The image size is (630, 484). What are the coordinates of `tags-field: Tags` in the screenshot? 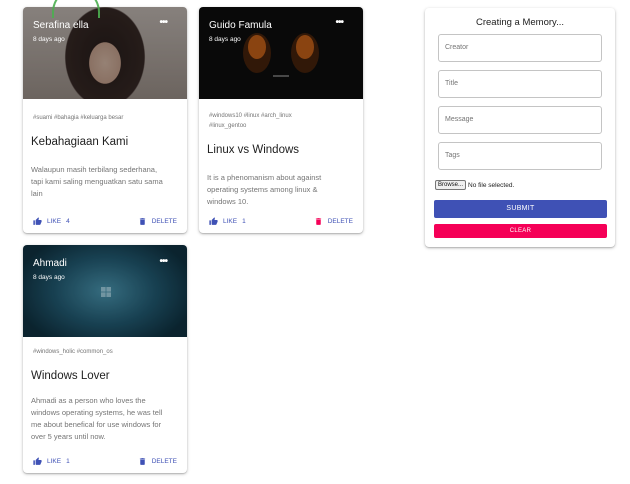 It's located at (520, 156).